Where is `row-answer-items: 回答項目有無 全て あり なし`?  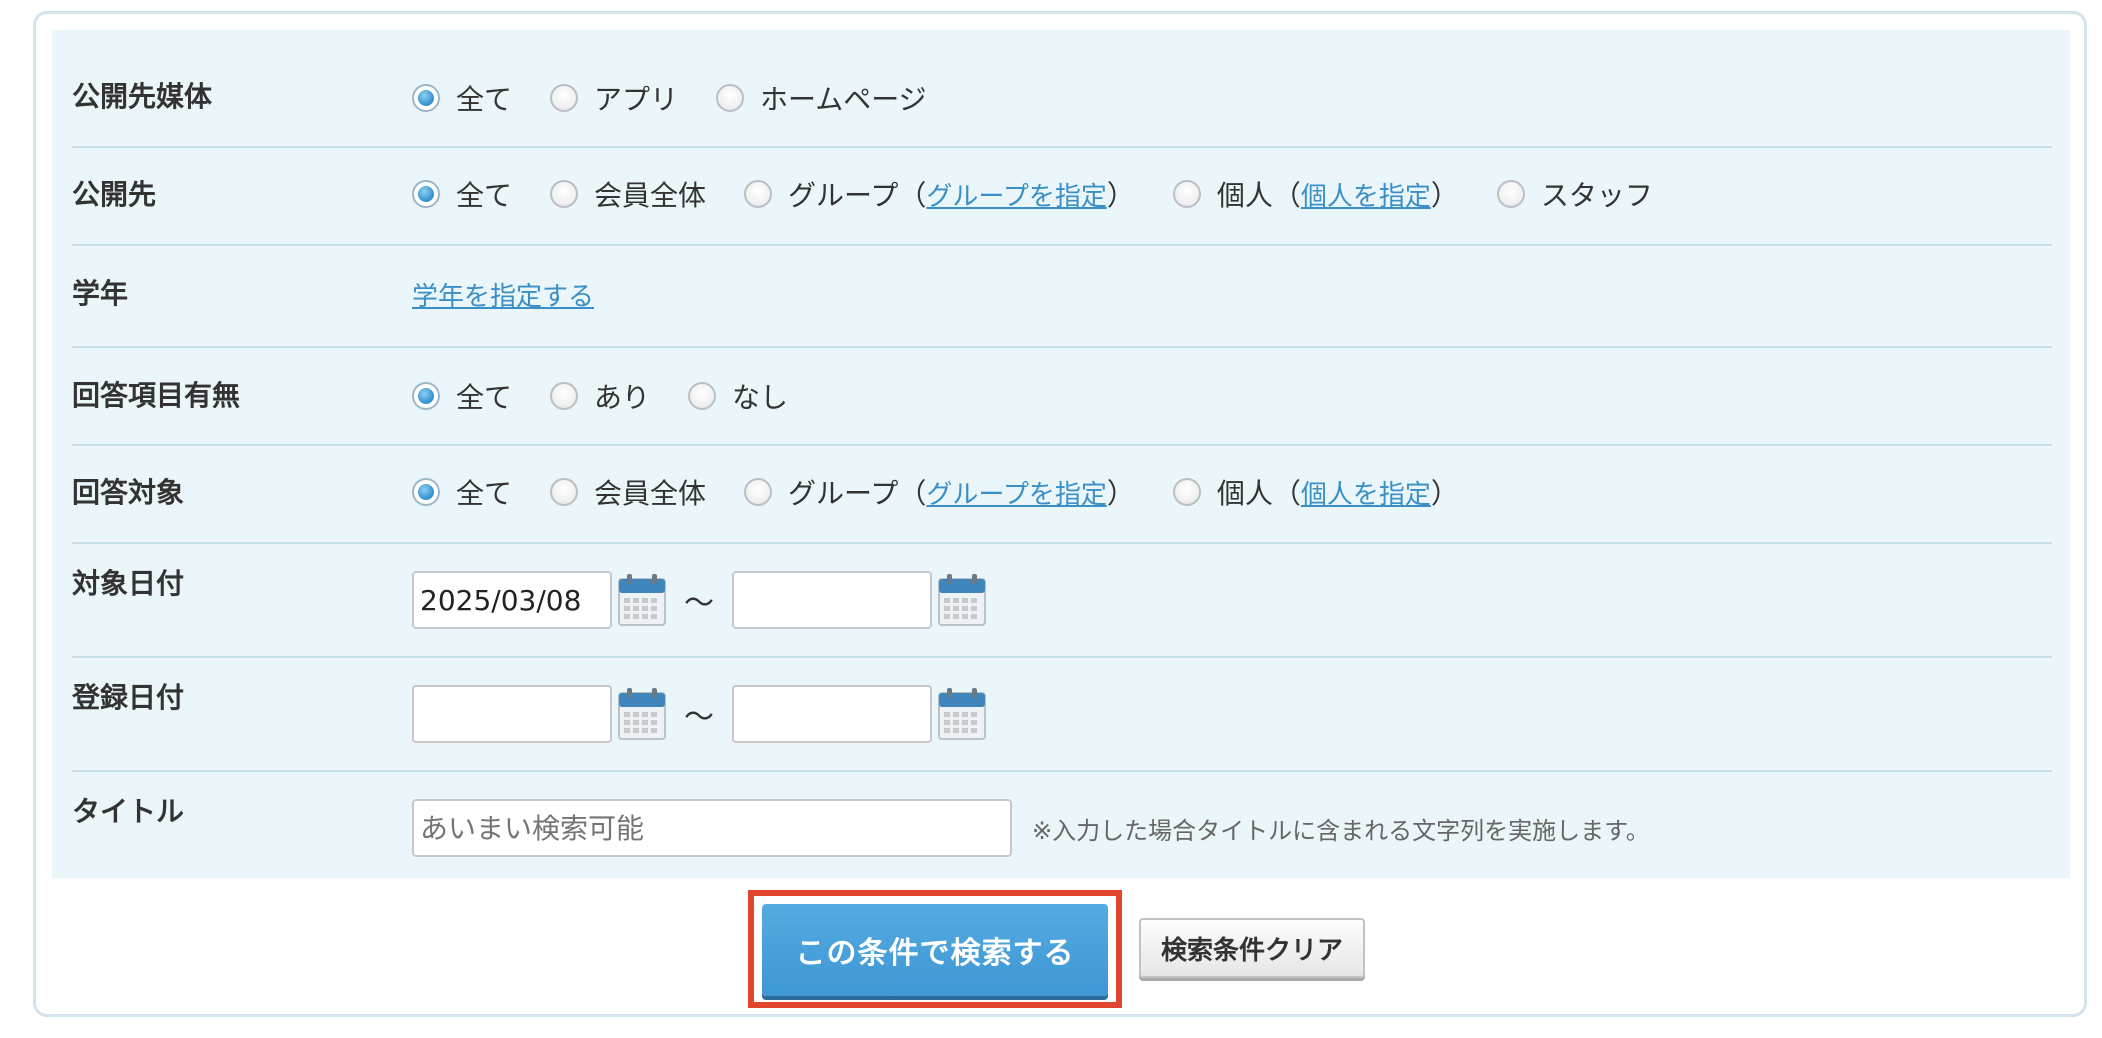
row-answer-items: 回答項目有無 全て あり なし is located at coordinates (1062, 396).